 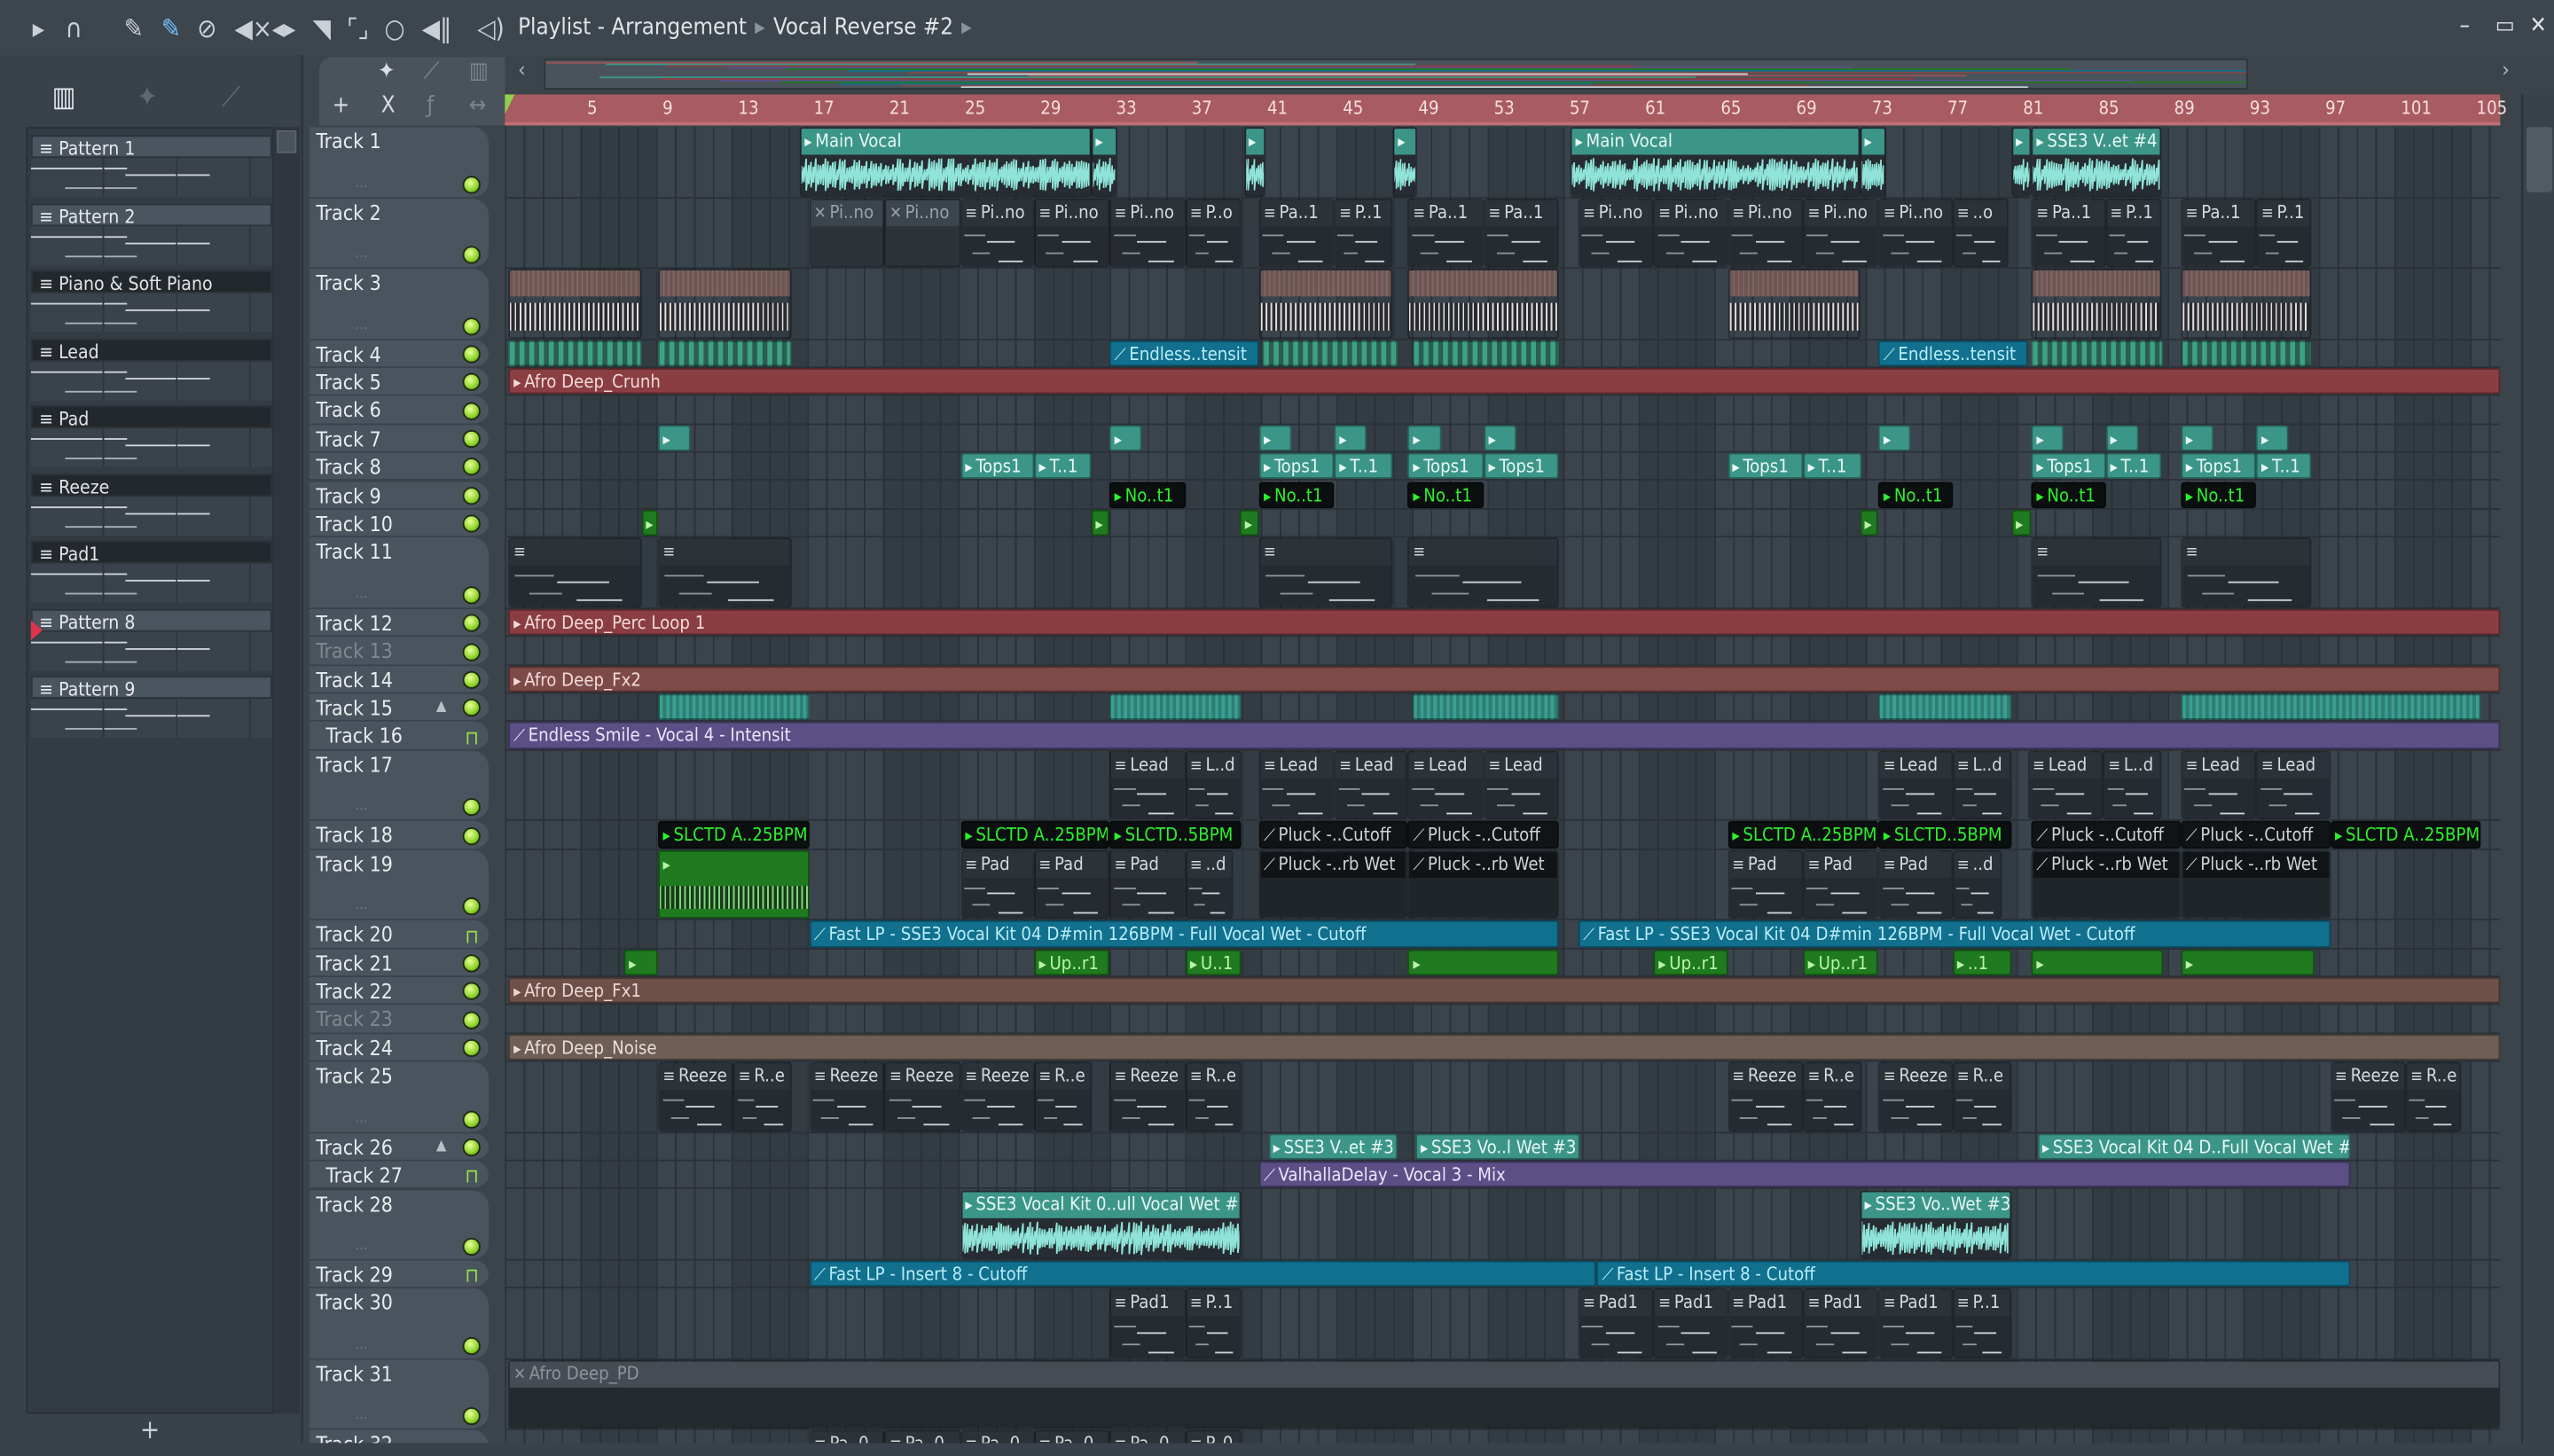 What do you see at coordinates (2368, 1096) in the screenshot?
I see `clip: ≡ Reeze` at bounding box center [2368, 1096].